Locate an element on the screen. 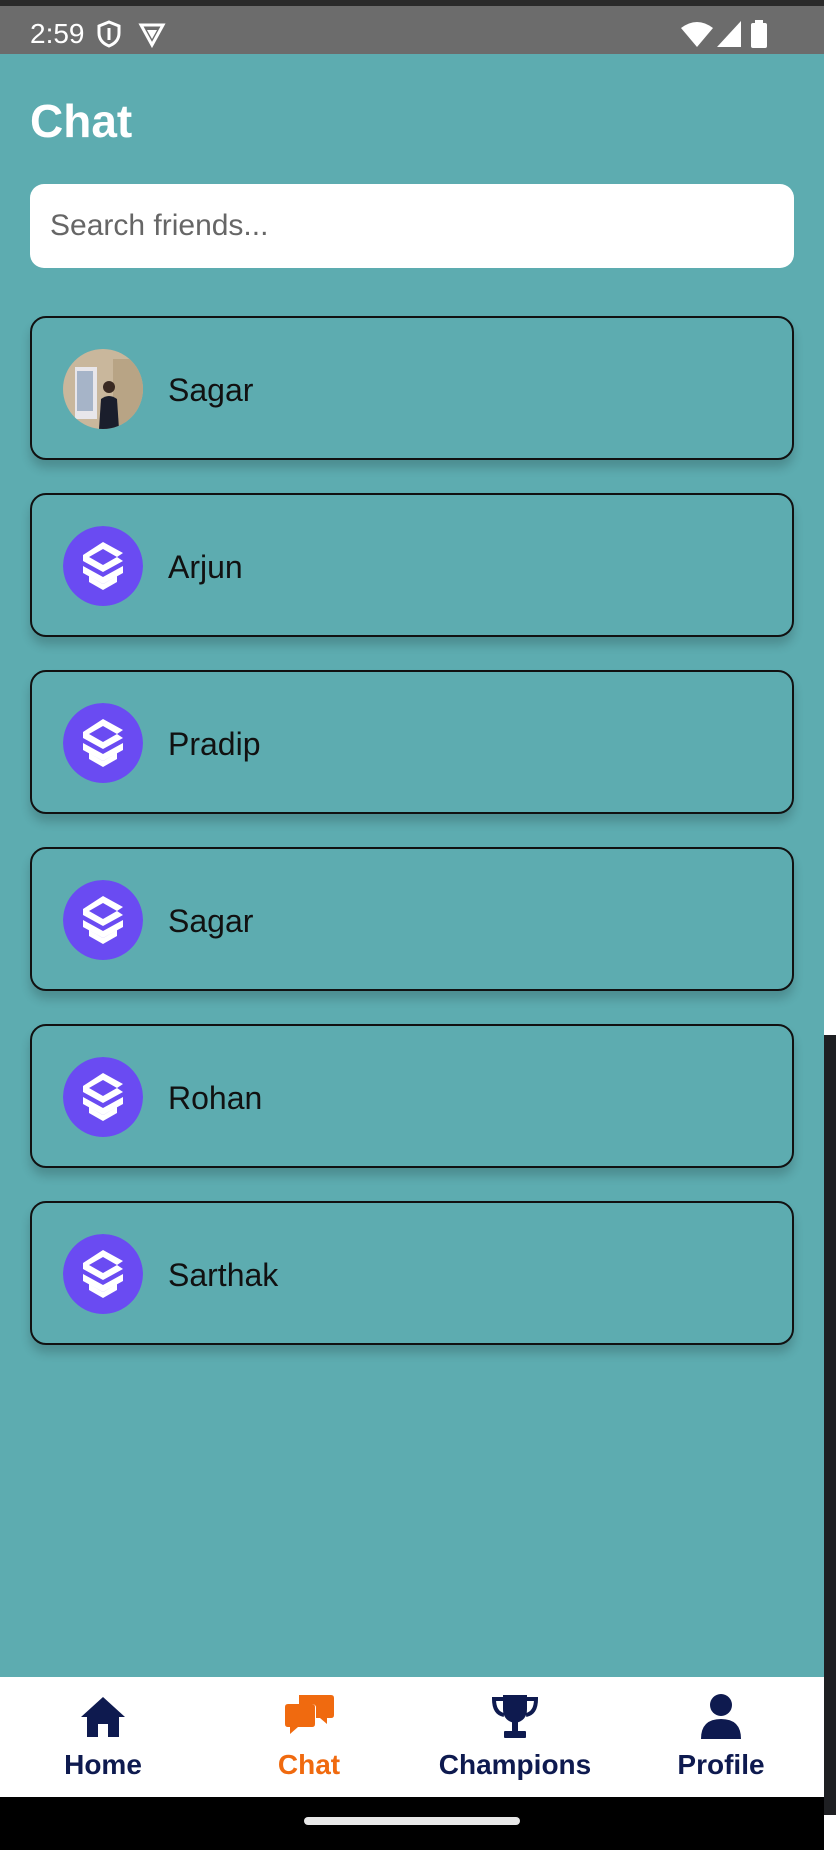  battery-icon is located at coordinates (759, 36).